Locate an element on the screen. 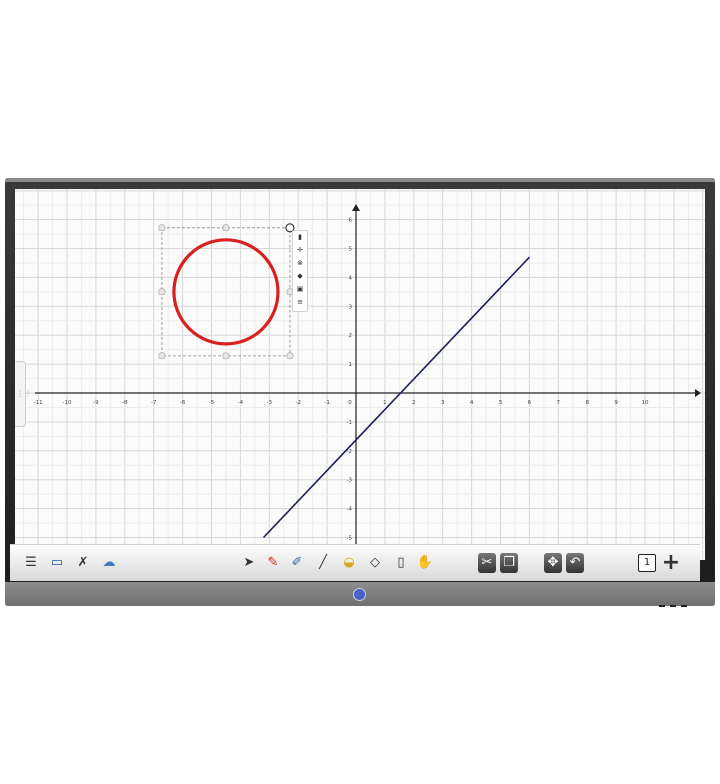  menu-icon: ≡ is located at coordinates (300, 302).